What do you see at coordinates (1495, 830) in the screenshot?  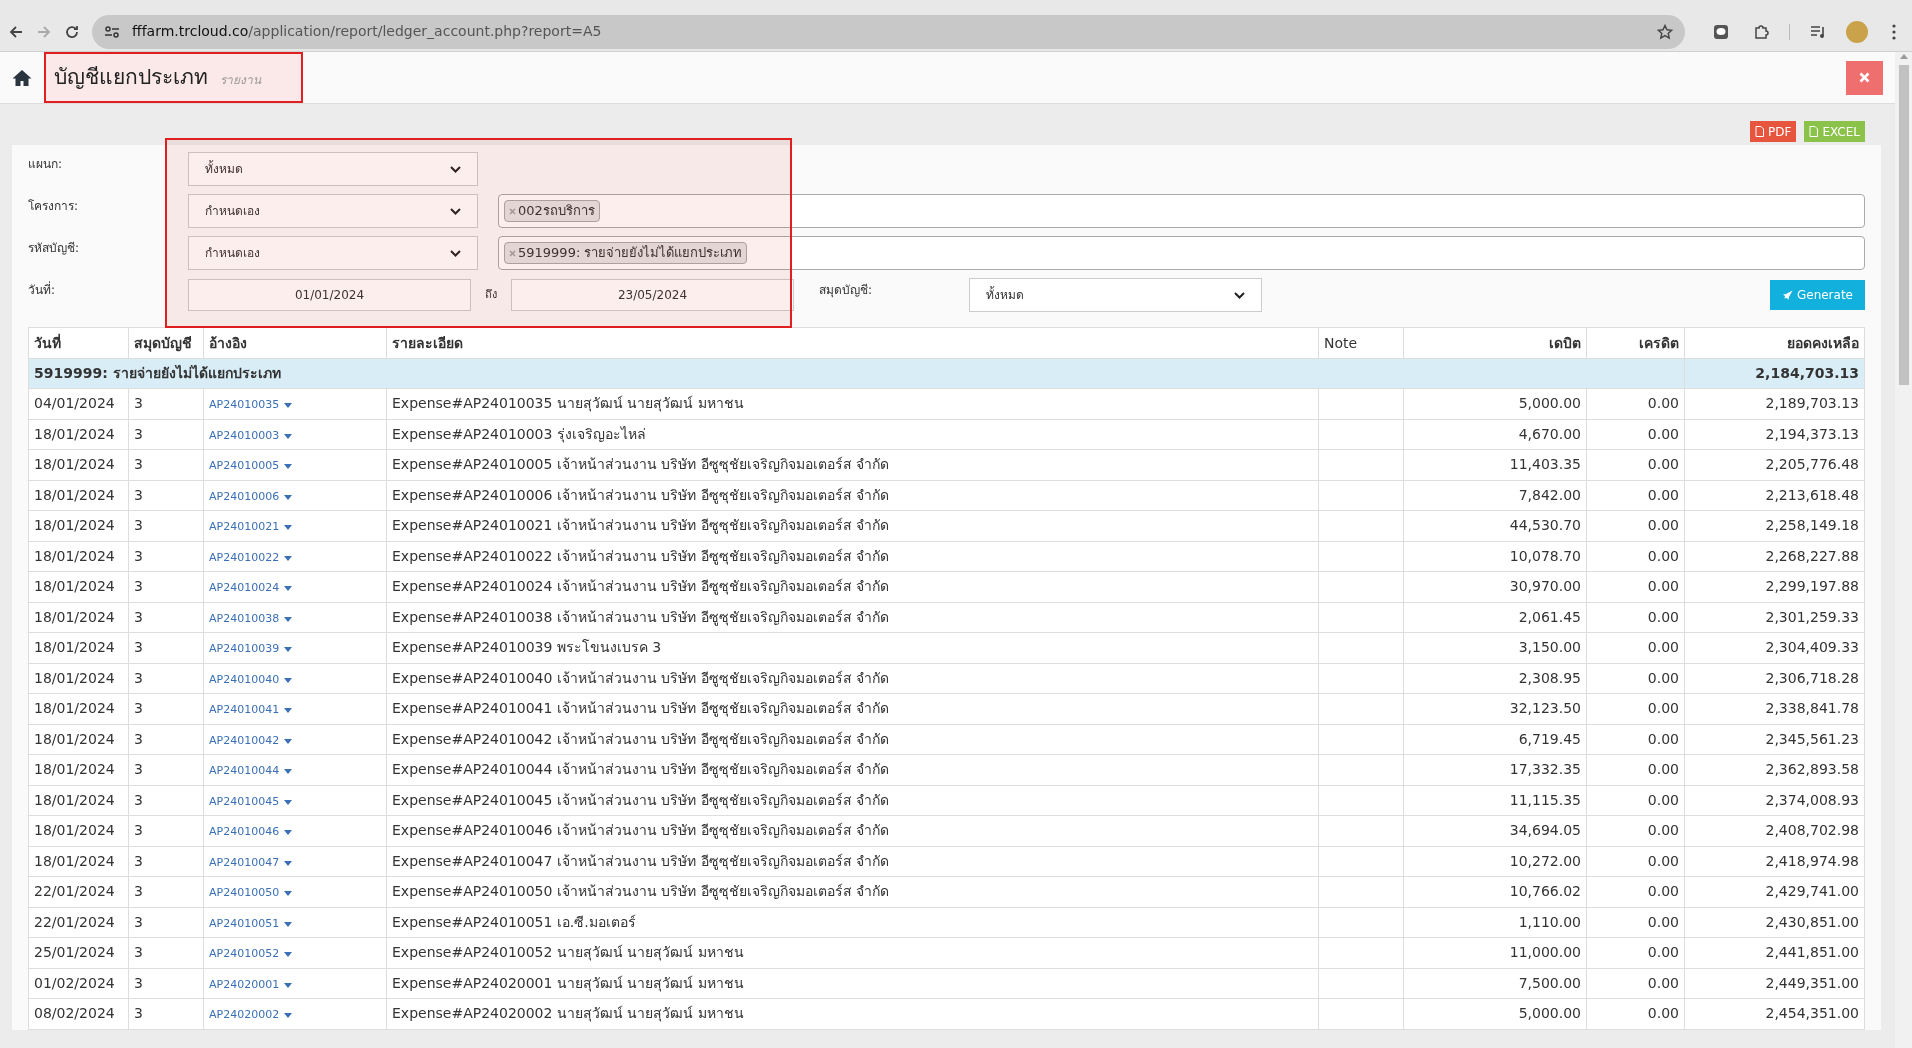 I see `table-cell: 34,694.05` at bounding box center [1495, 830].